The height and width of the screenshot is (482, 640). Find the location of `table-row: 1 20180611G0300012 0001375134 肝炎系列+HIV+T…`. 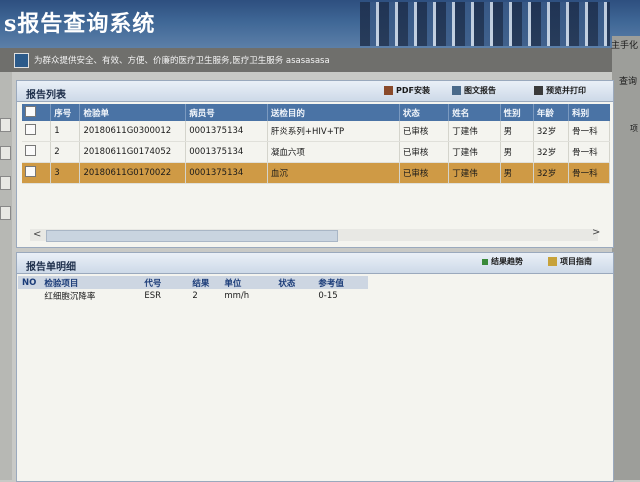

table-row: 1 20180611G0300012 0001375134 肝炎系列+HIV+T… is located at coordinates (316, 131).